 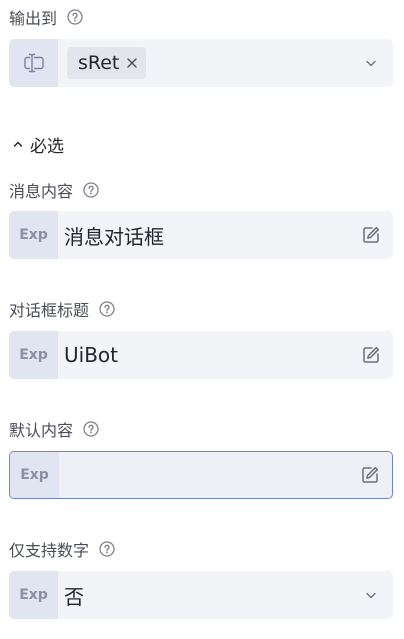 What do you see at coordinates (41, 430) in the screenshot?
I see `default-label: 默认内容` at bounding box center [41, 430].